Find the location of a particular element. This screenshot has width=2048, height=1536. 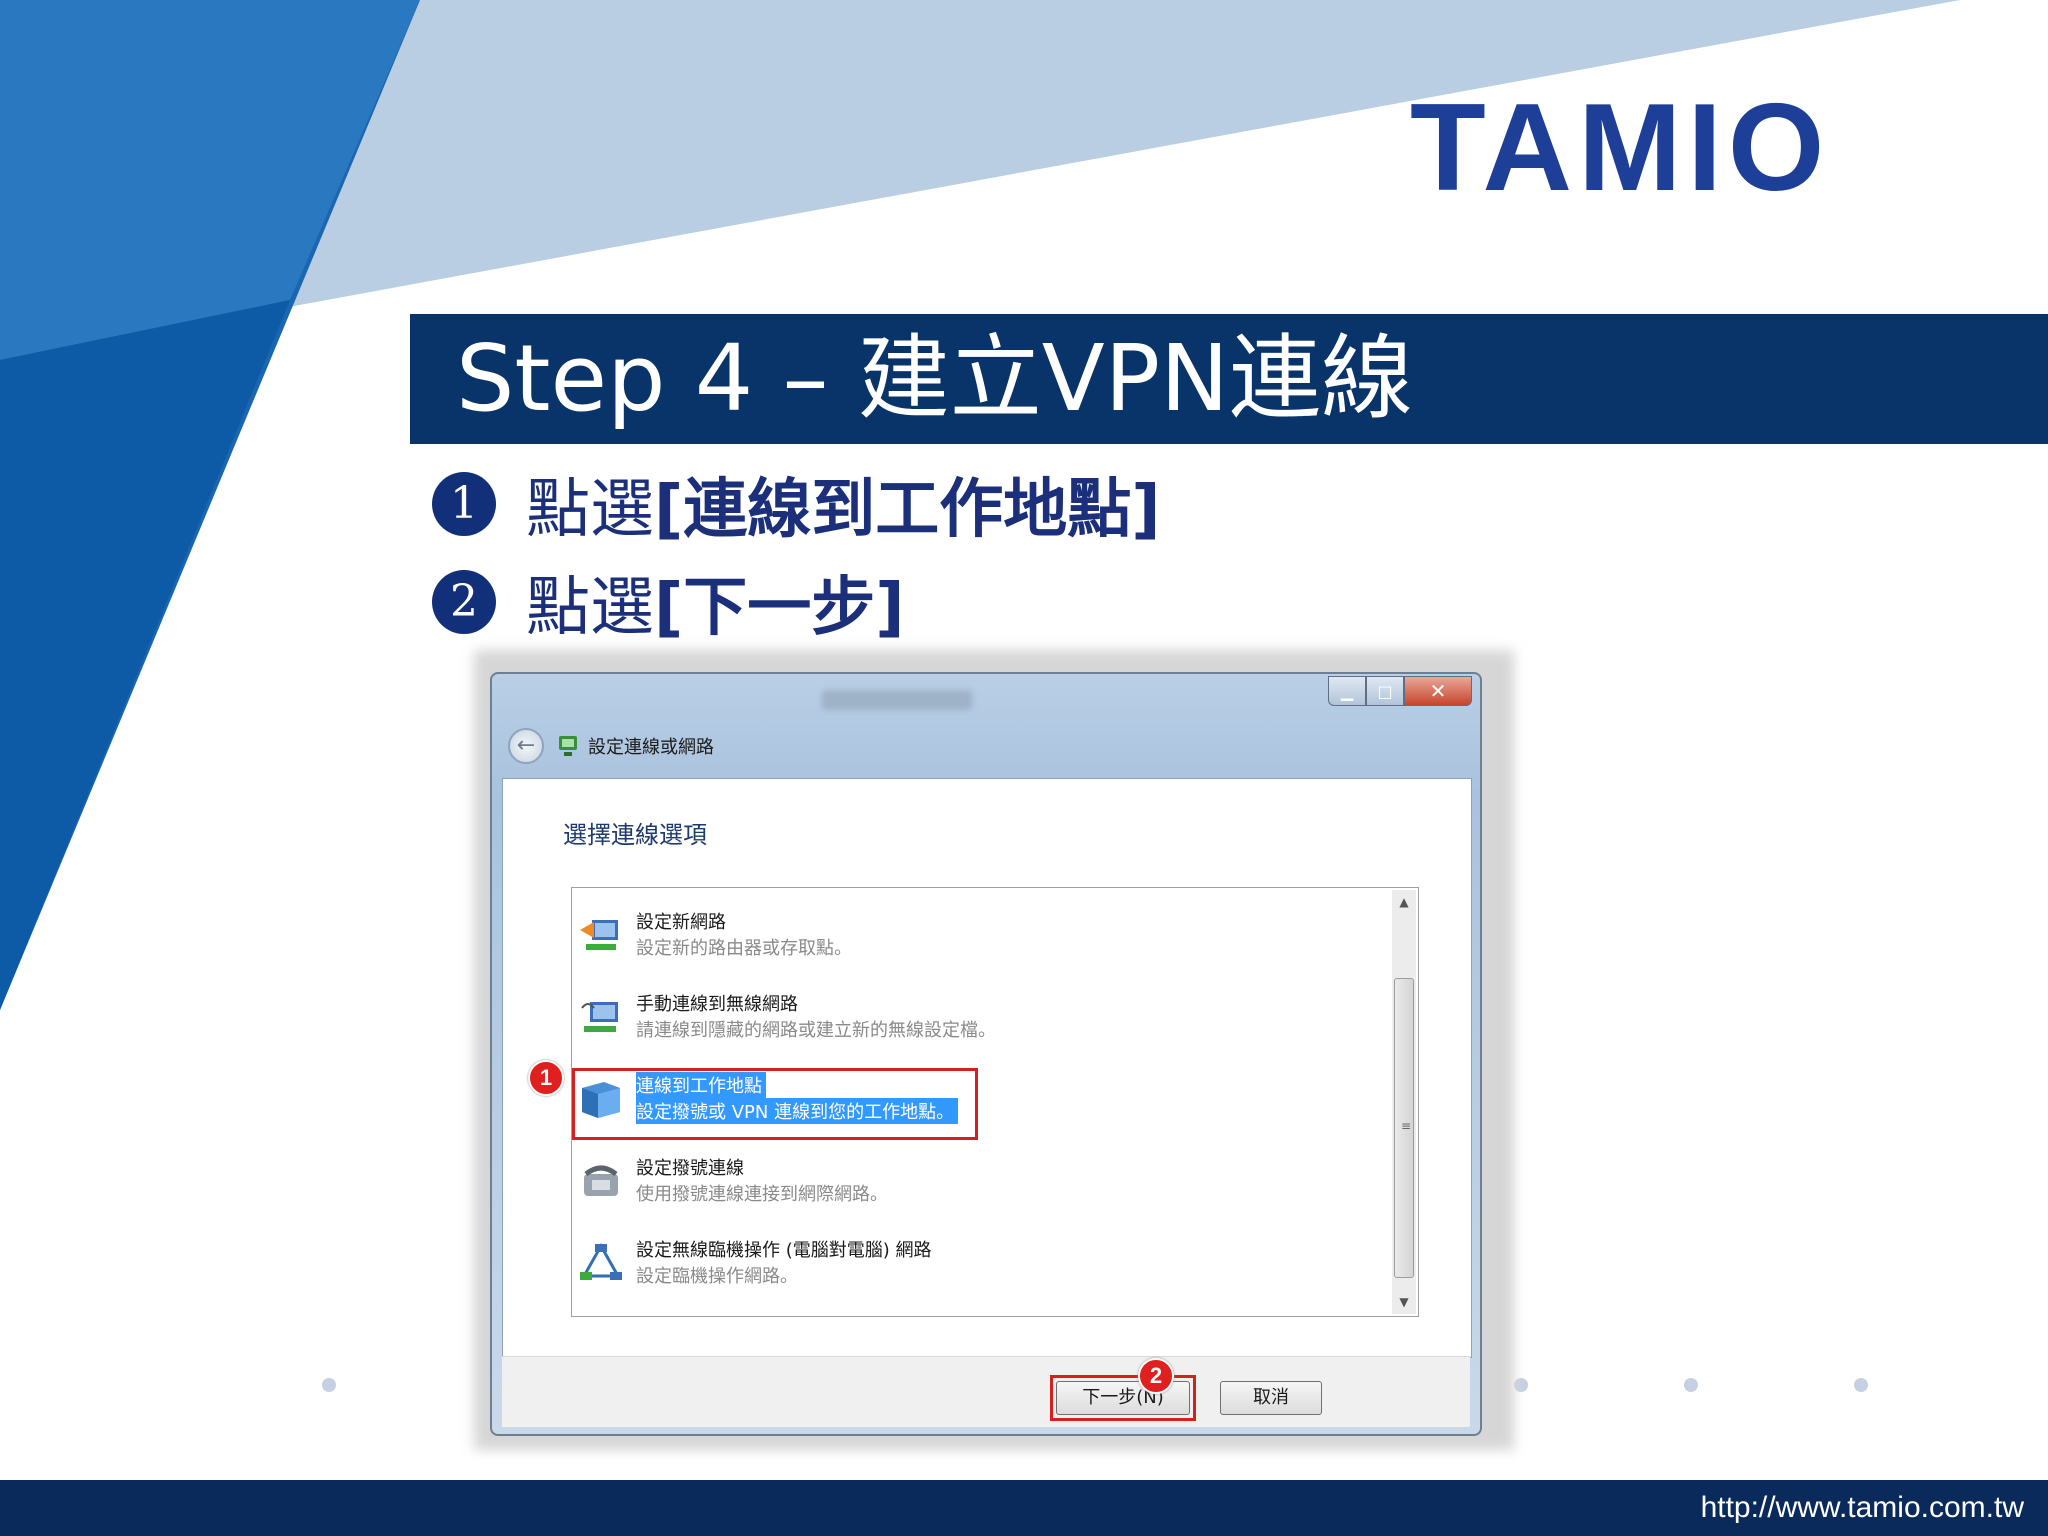

option-desc: 設定新的路由器或存取點。 is located at coordinates (744, 948).